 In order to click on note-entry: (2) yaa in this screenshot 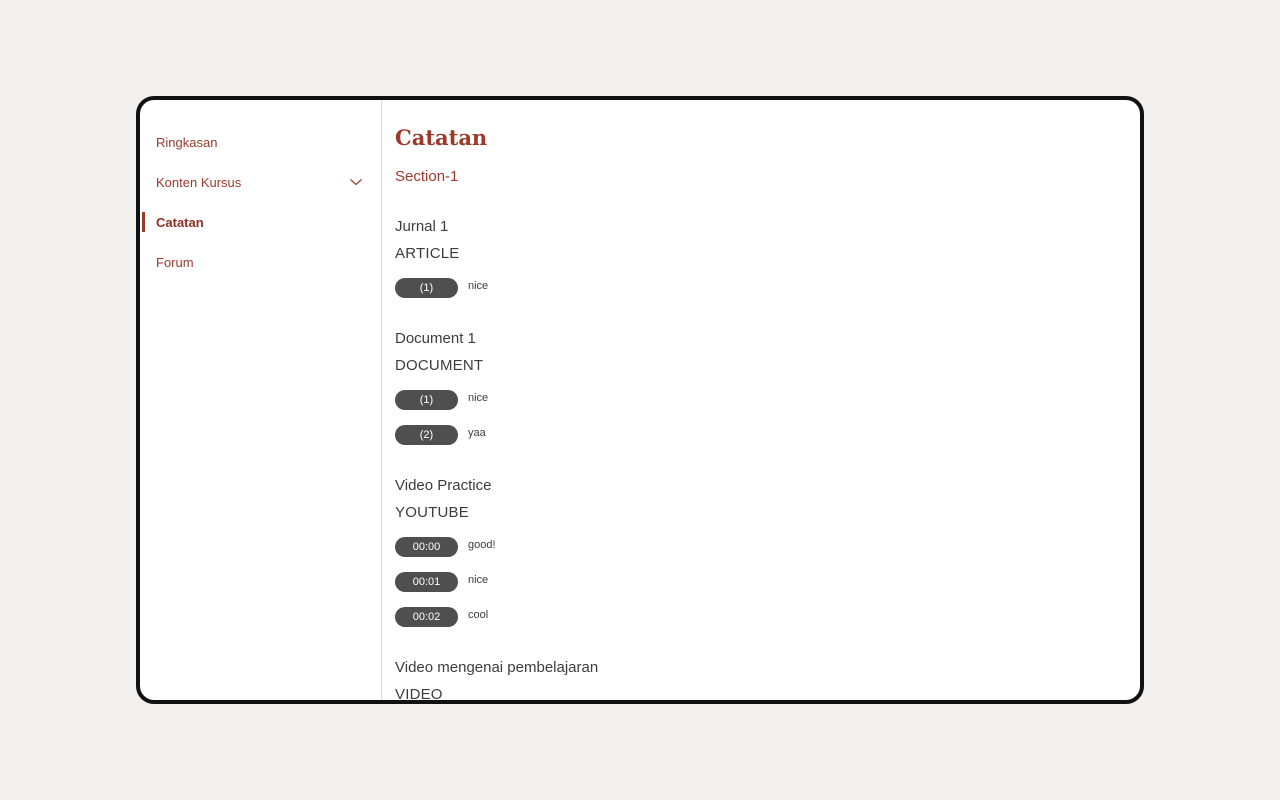, I will do `click(761, 434)`.